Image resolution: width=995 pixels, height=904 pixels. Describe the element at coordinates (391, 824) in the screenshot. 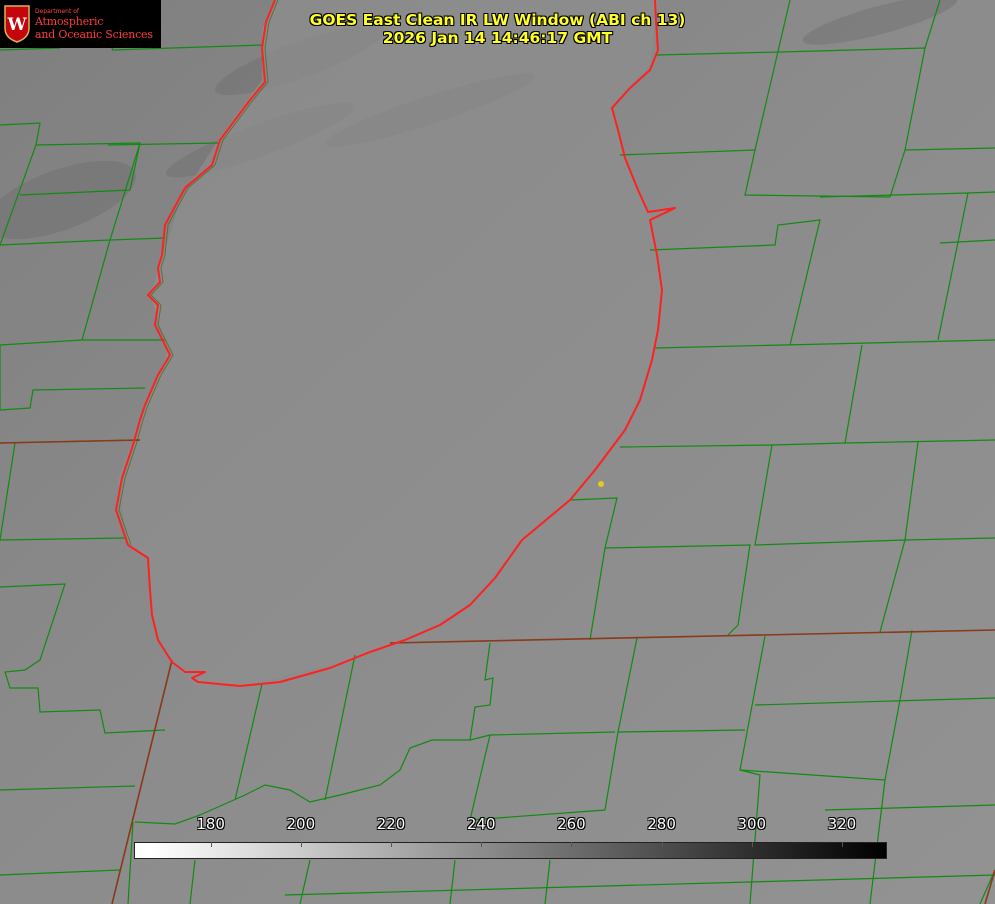

I see `colorbar-tick-label: 220` at that location.